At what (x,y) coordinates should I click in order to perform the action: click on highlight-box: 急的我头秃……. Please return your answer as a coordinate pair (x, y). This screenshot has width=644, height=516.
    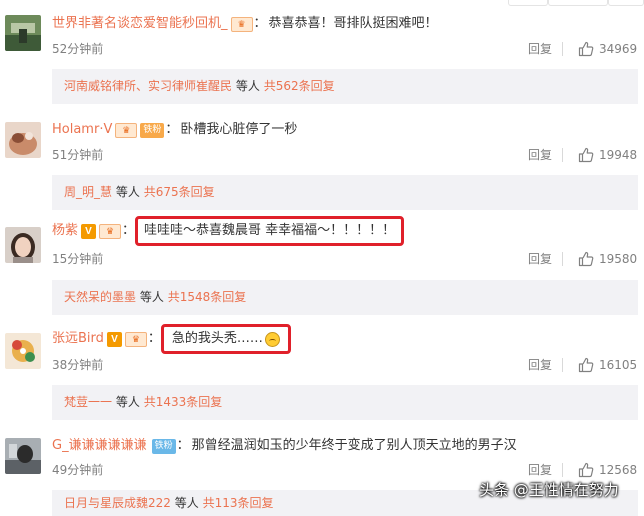
    Looking at the image, I should click on (225, 339).